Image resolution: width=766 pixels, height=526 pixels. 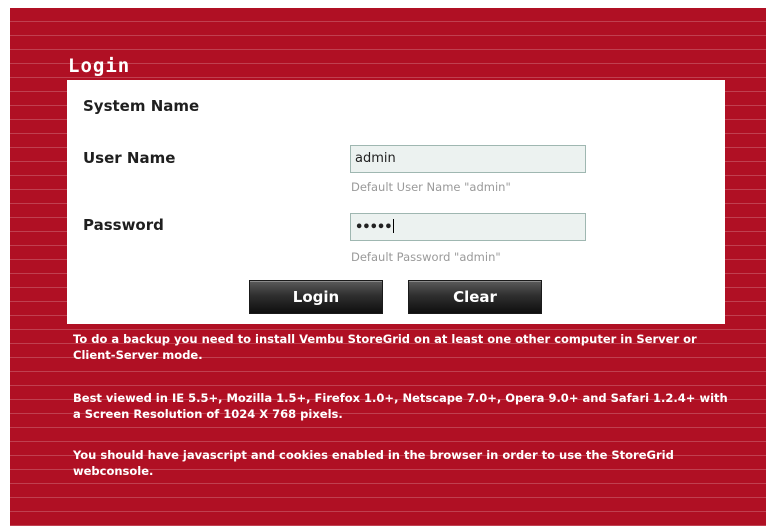 What do you see at coordinates (393, 226) in the screenshot?
I see `text-caret` at bounding box center [393, 226].